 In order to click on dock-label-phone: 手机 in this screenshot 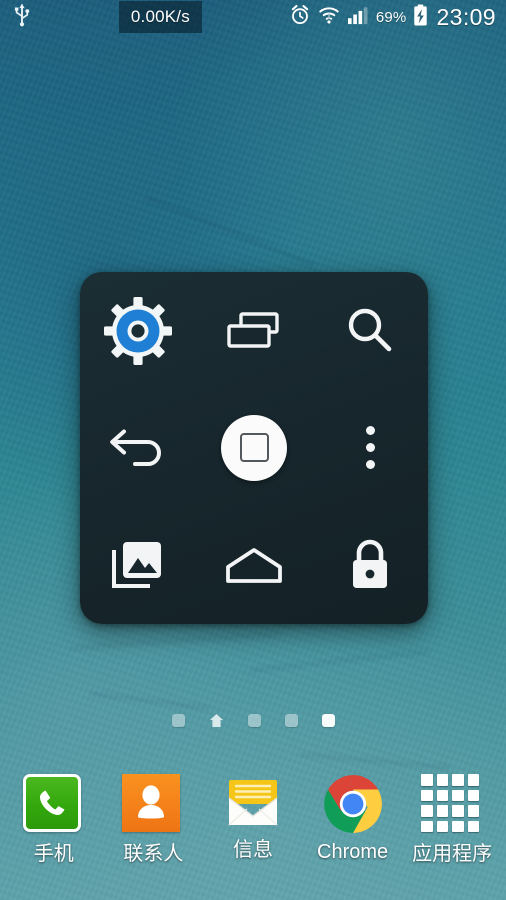, I will do `click(53, 854)`.